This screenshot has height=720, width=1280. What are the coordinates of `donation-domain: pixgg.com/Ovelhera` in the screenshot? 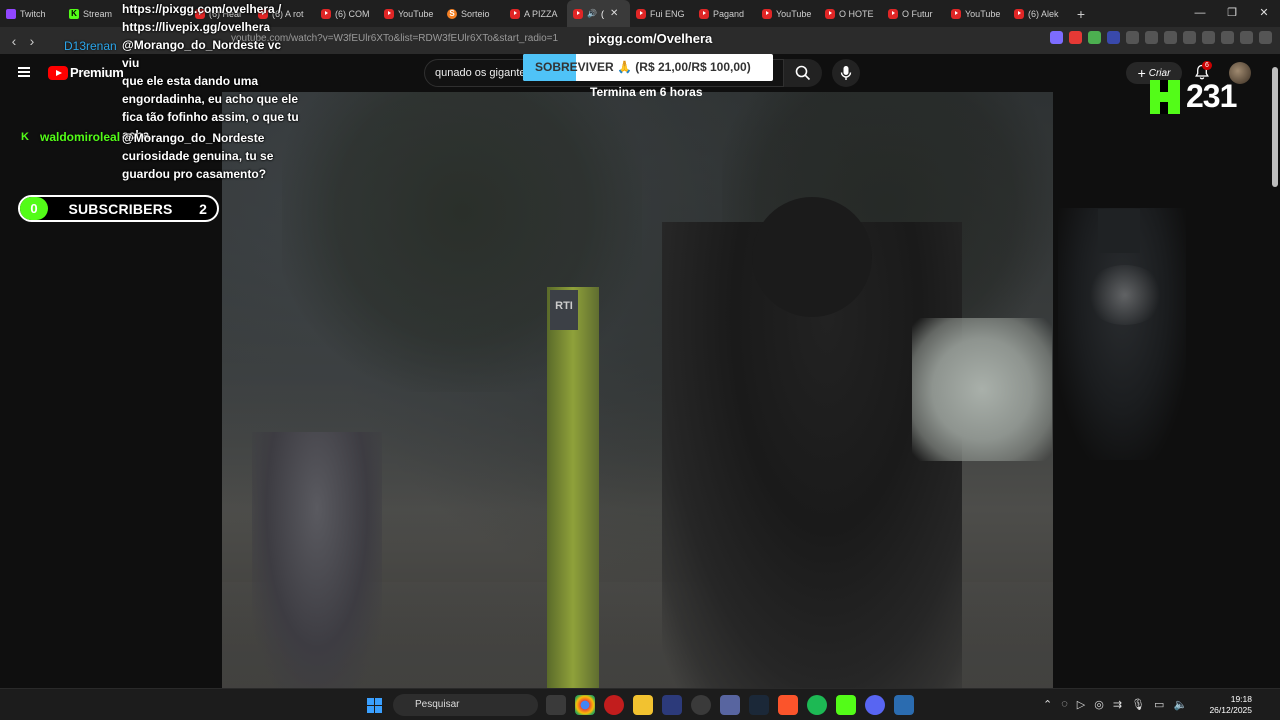 It's located at (650, 38).